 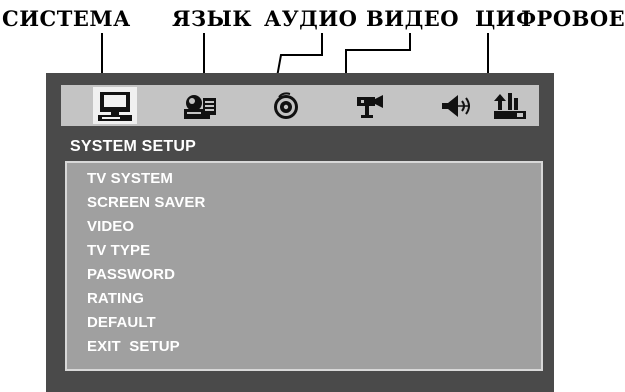 I want to click on digital-icon, so click(x=510, y=105).